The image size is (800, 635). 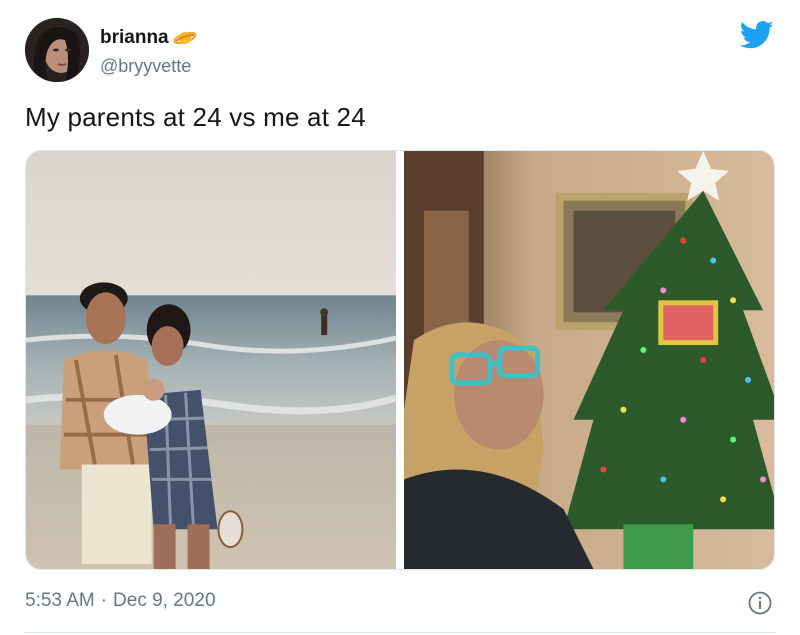 I want to click on divider, so click(x=400, y=632).